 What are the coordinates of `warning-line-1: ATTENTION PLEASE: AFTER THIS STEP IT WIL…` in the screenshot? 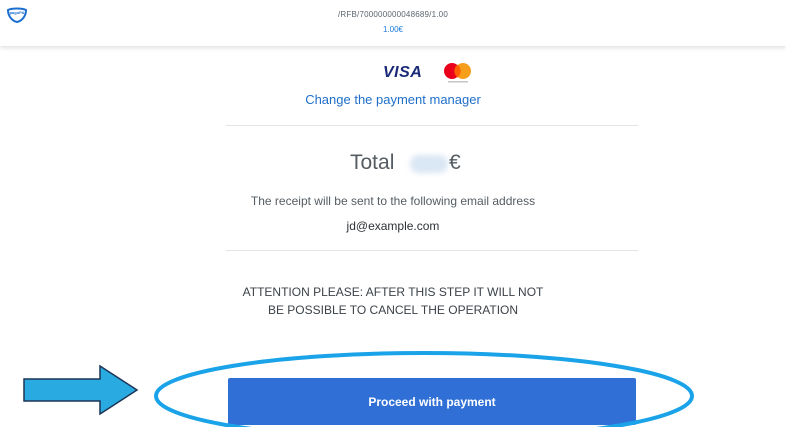 It's located at (393, 292).